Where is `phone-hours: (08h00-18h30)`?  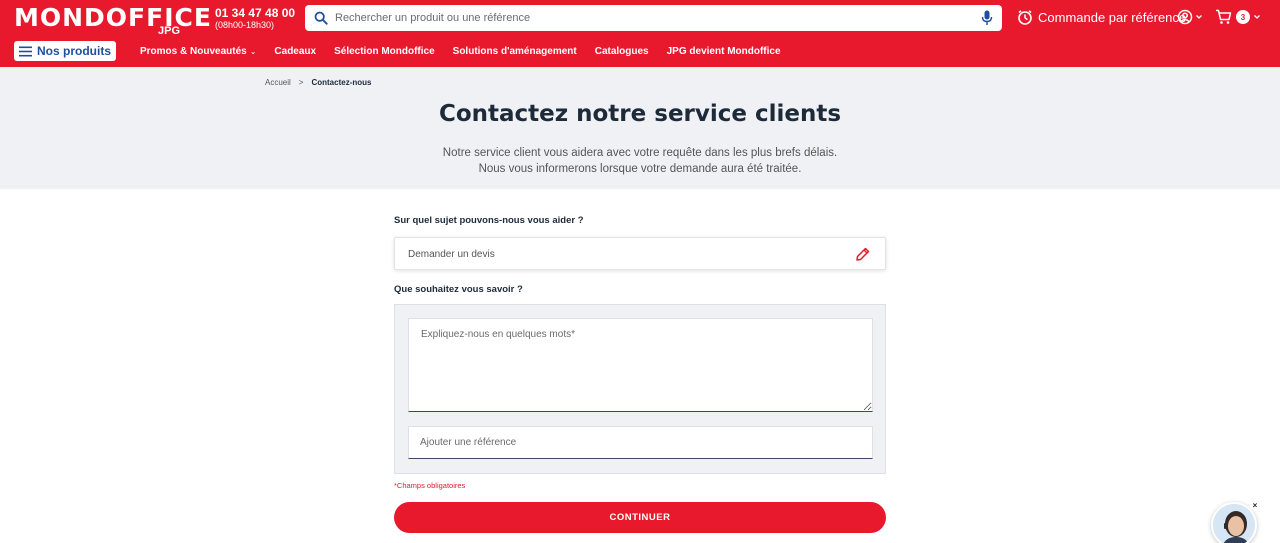
phone-hours: (08h00-18h30) is located at coordinates (245, 25).